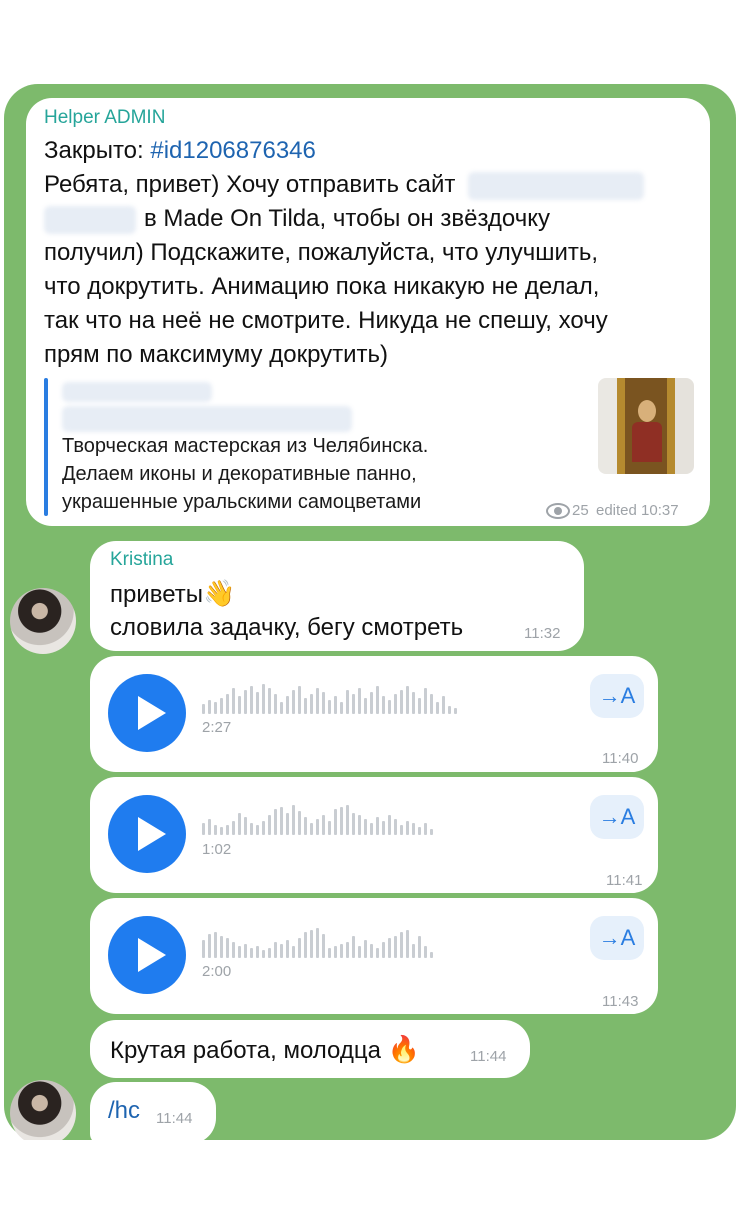  What do you see at coordinates (137, 392) in the screenshot?
I see `redacted-preview-site` at bounding box center [137, 392].